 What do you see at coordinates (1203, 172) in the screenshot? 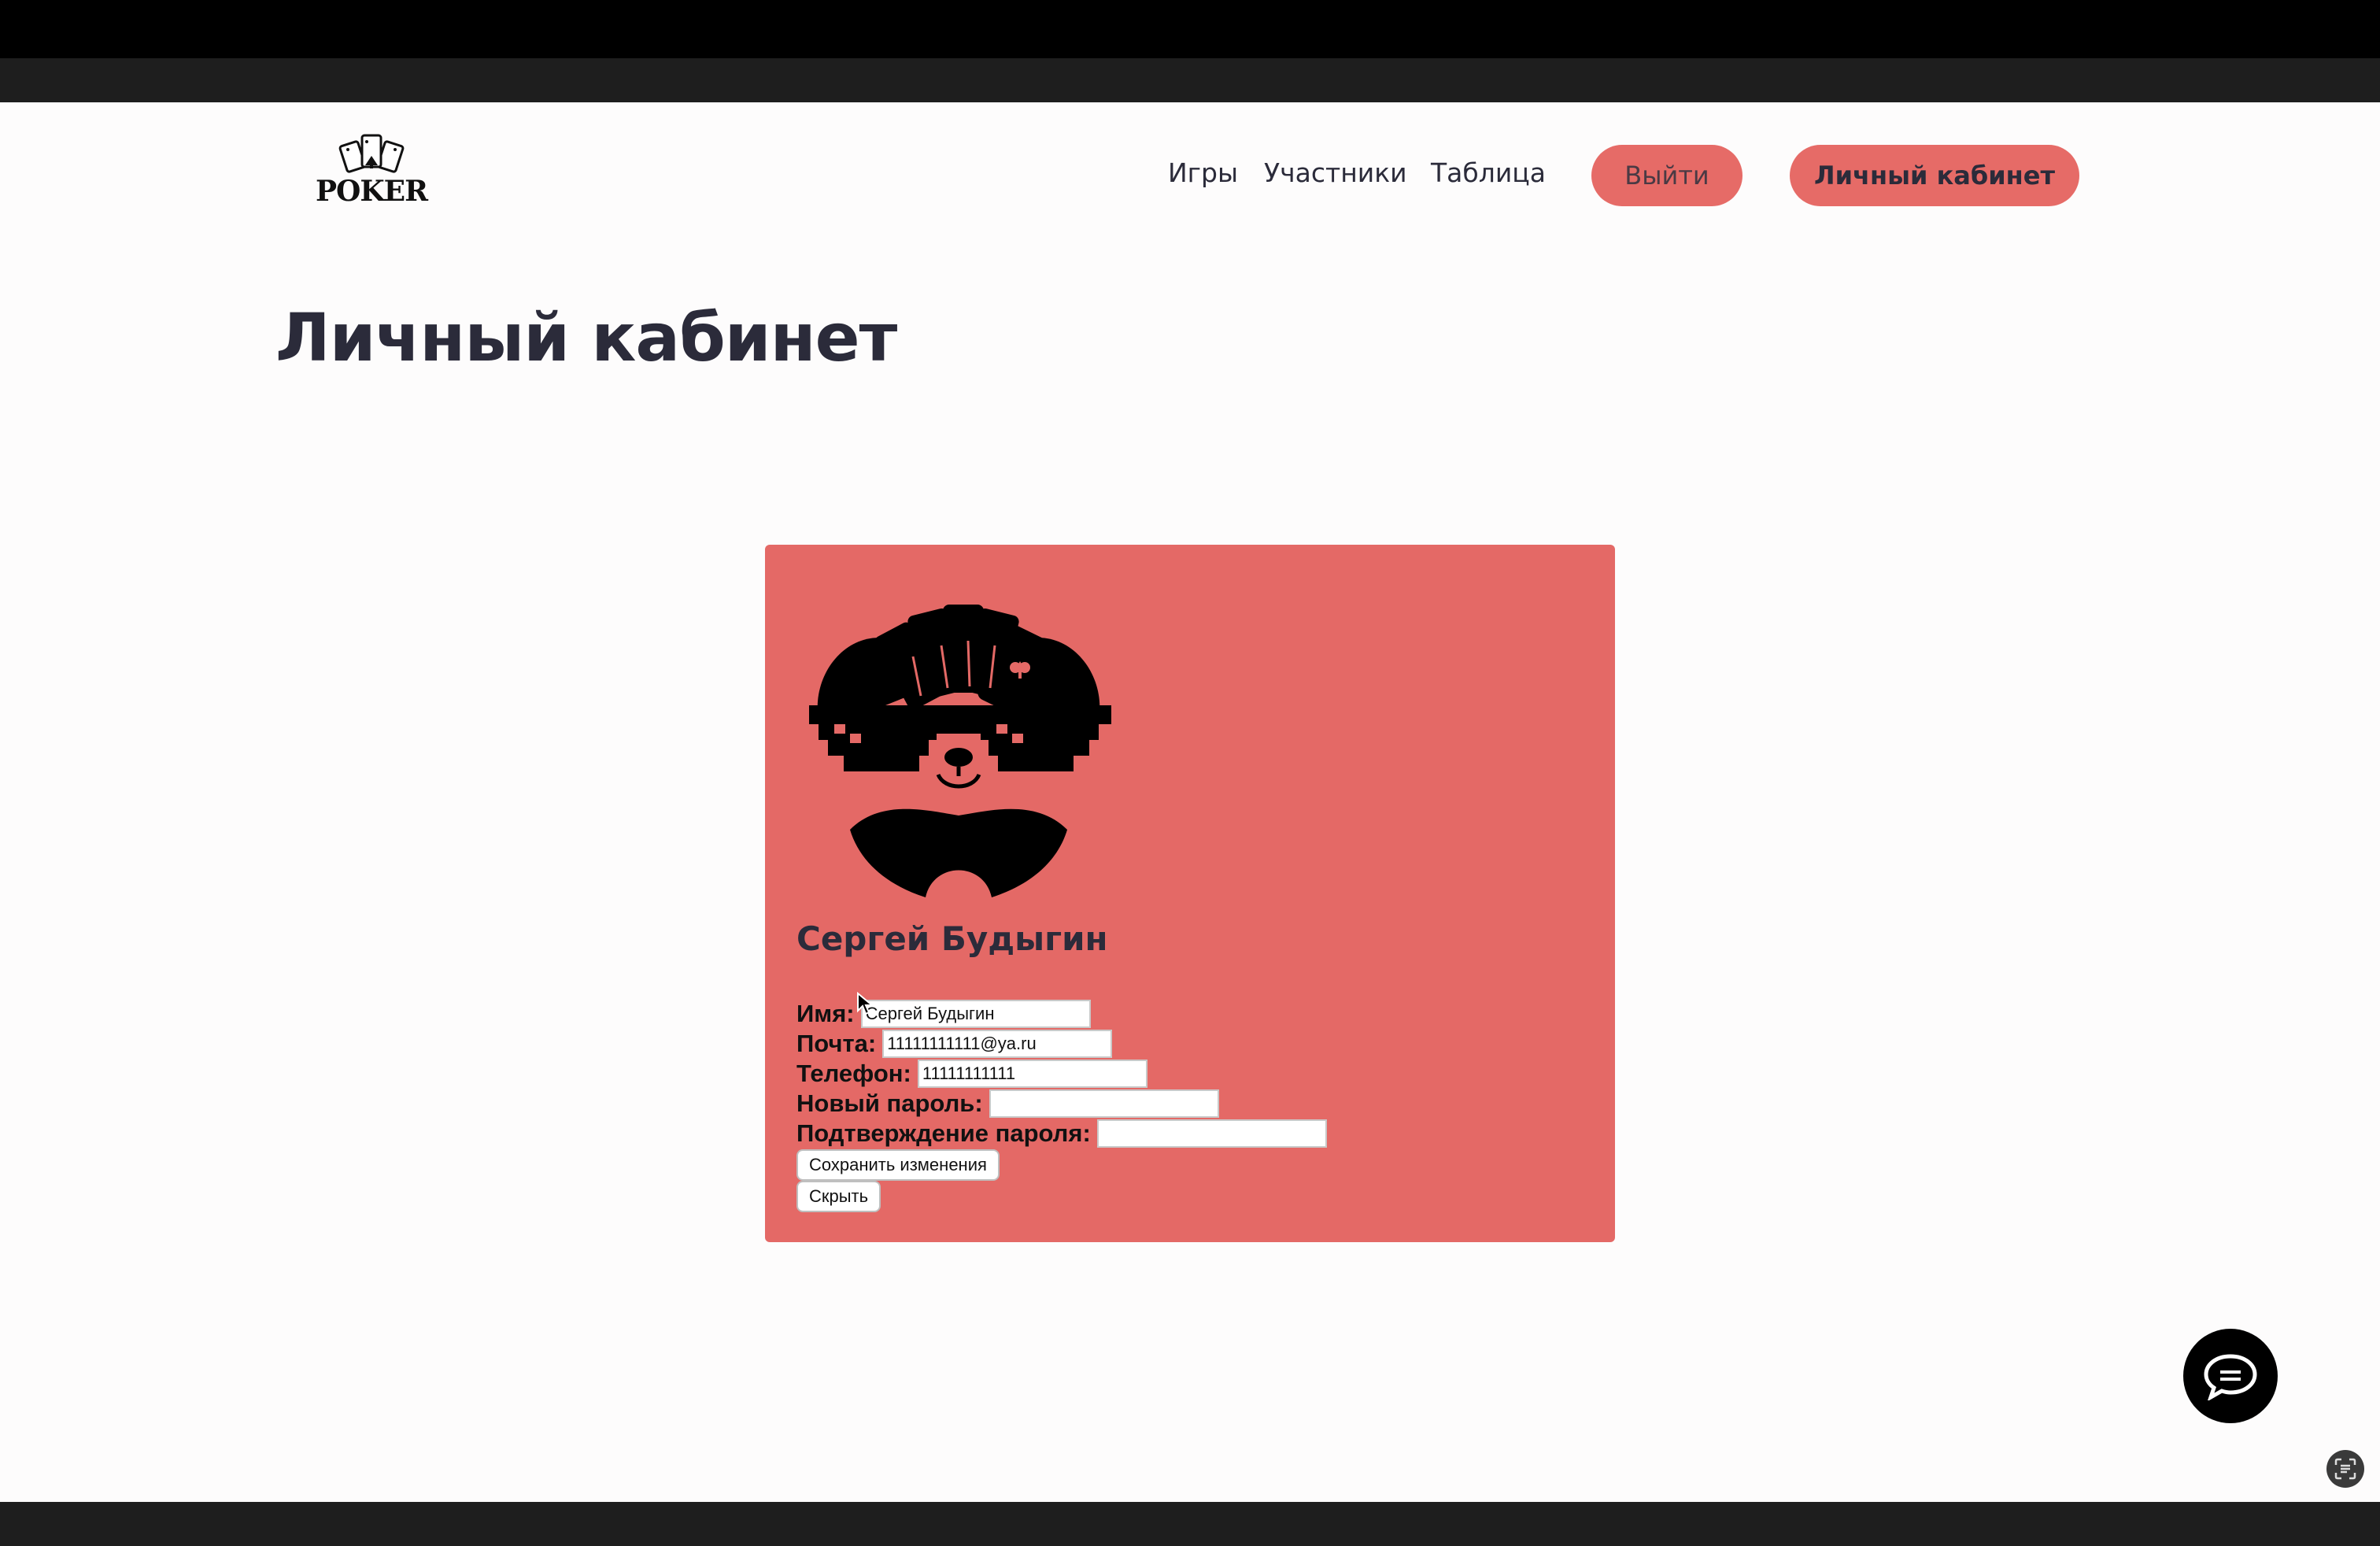
I see `nav-link-games: Игры` at bounding box center [1203, 172].